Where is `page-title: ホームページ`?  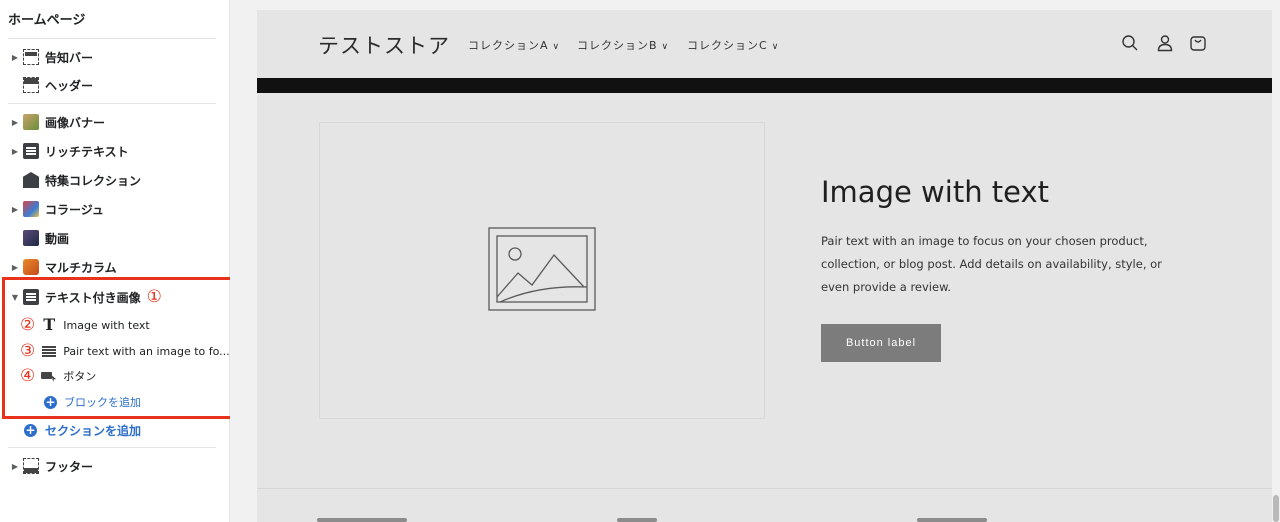 page-title: ホームページ is located at coordinates (47, 20).